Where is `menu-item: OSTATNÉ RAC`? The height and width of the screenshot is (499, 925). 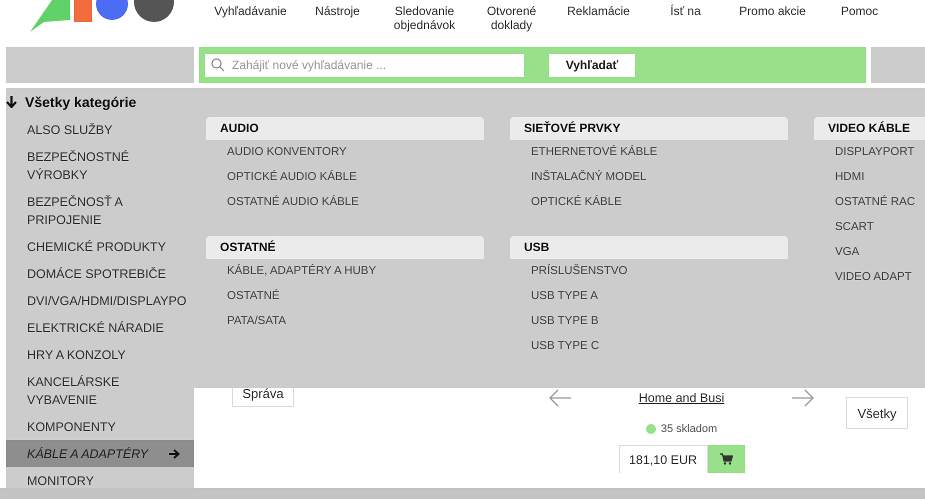
menu-item: OSTATNÉ RAC is located at coordinates (869, 202).